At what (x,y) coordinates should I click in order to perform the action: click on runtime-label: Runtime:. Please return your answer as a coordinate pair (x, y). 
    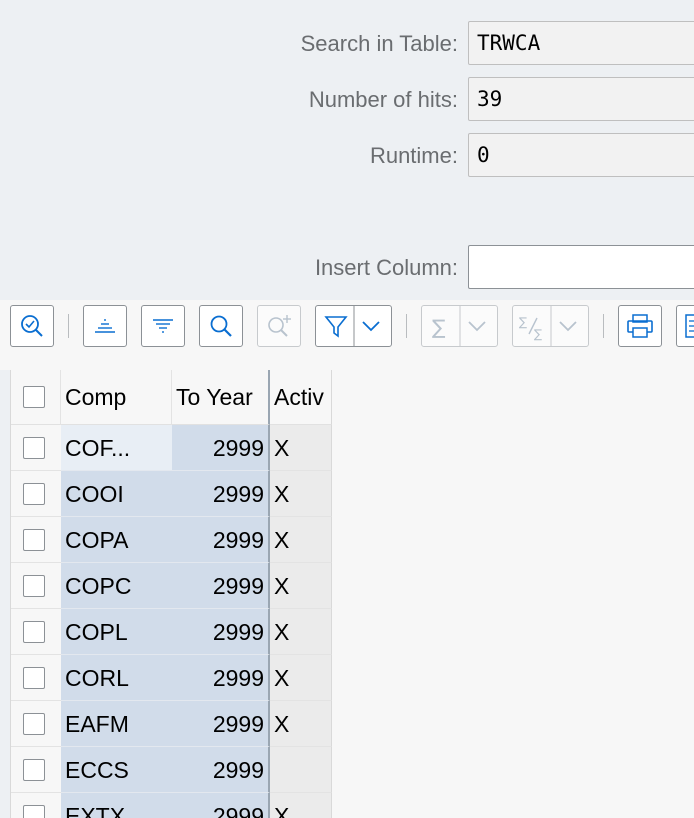
    Looking at the image, I should click on (413, 155).